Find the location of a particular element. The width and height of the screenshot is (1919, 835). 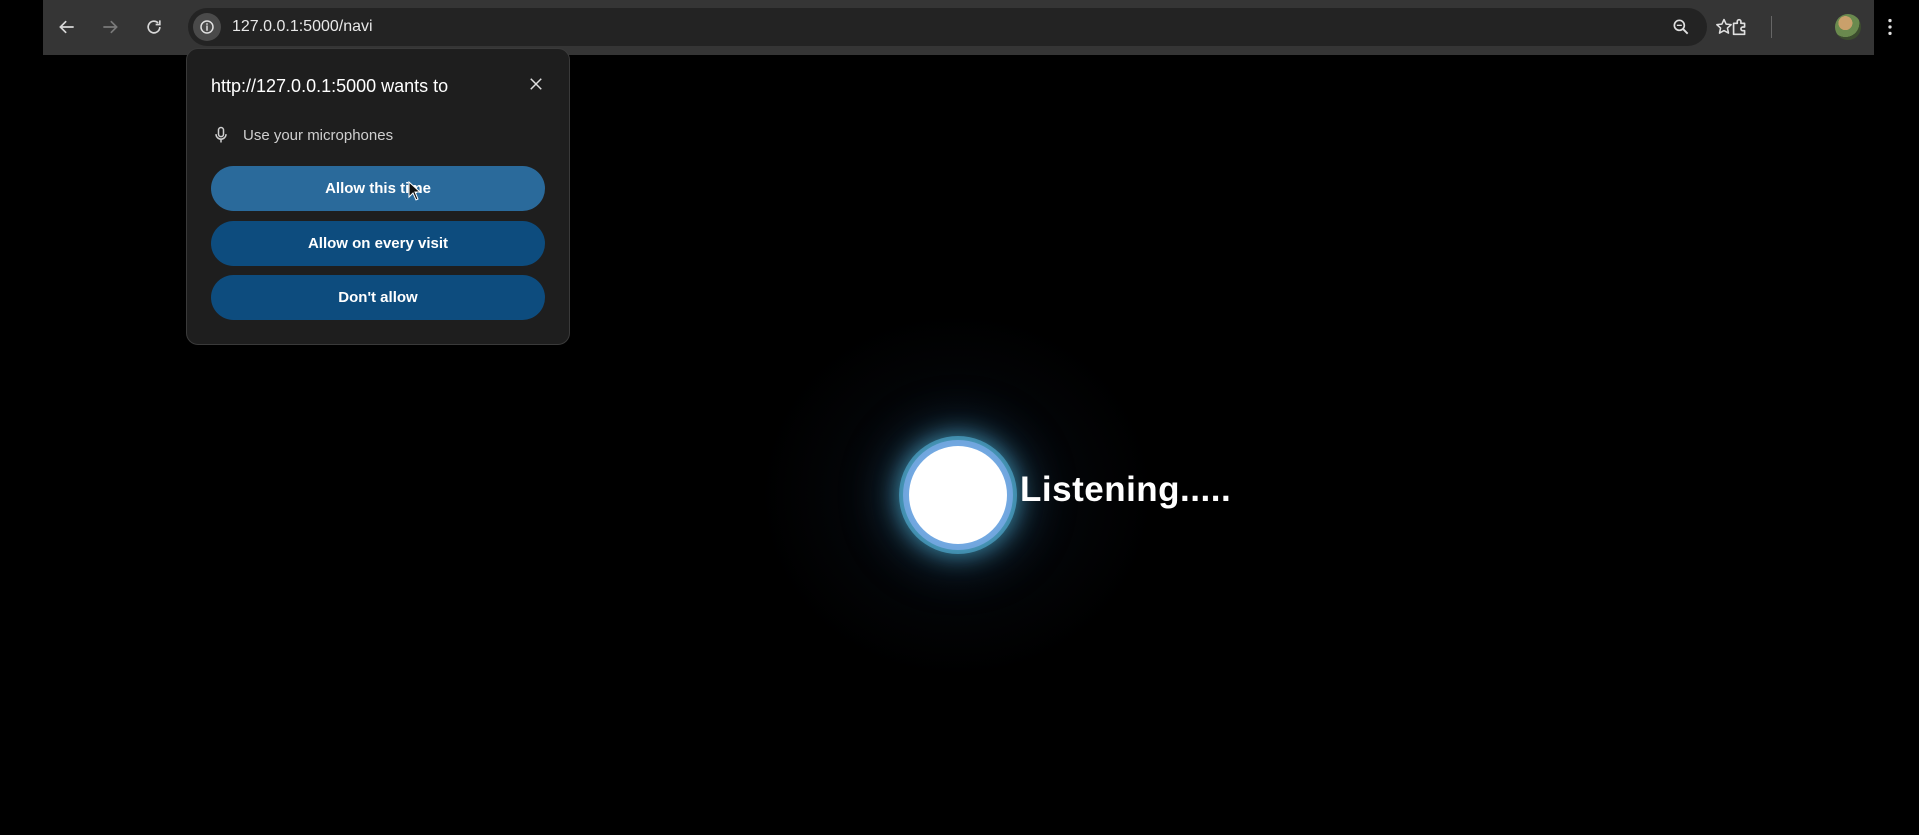

close-button is located at coordinates (536, 84).